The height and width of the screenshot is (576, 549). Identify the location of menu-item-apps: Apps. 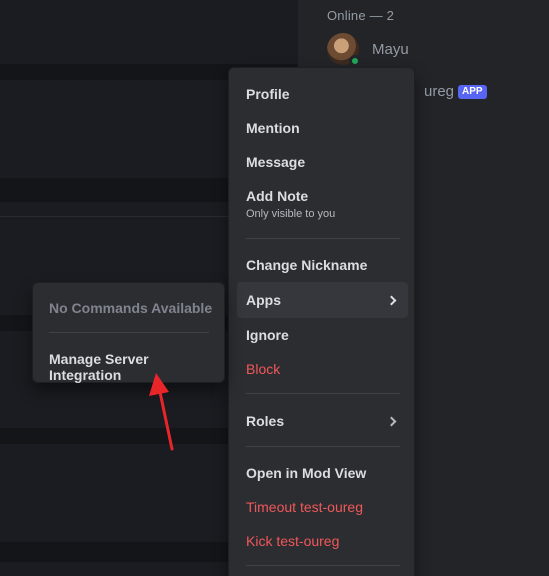
(322, 300).